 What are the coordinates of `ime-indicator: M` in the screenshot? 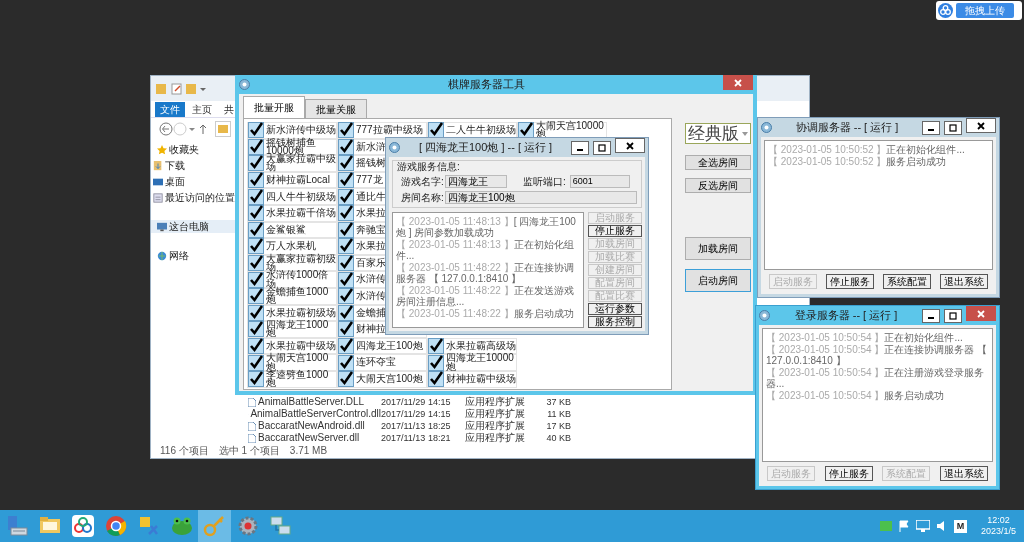 It's located at (960, 526).